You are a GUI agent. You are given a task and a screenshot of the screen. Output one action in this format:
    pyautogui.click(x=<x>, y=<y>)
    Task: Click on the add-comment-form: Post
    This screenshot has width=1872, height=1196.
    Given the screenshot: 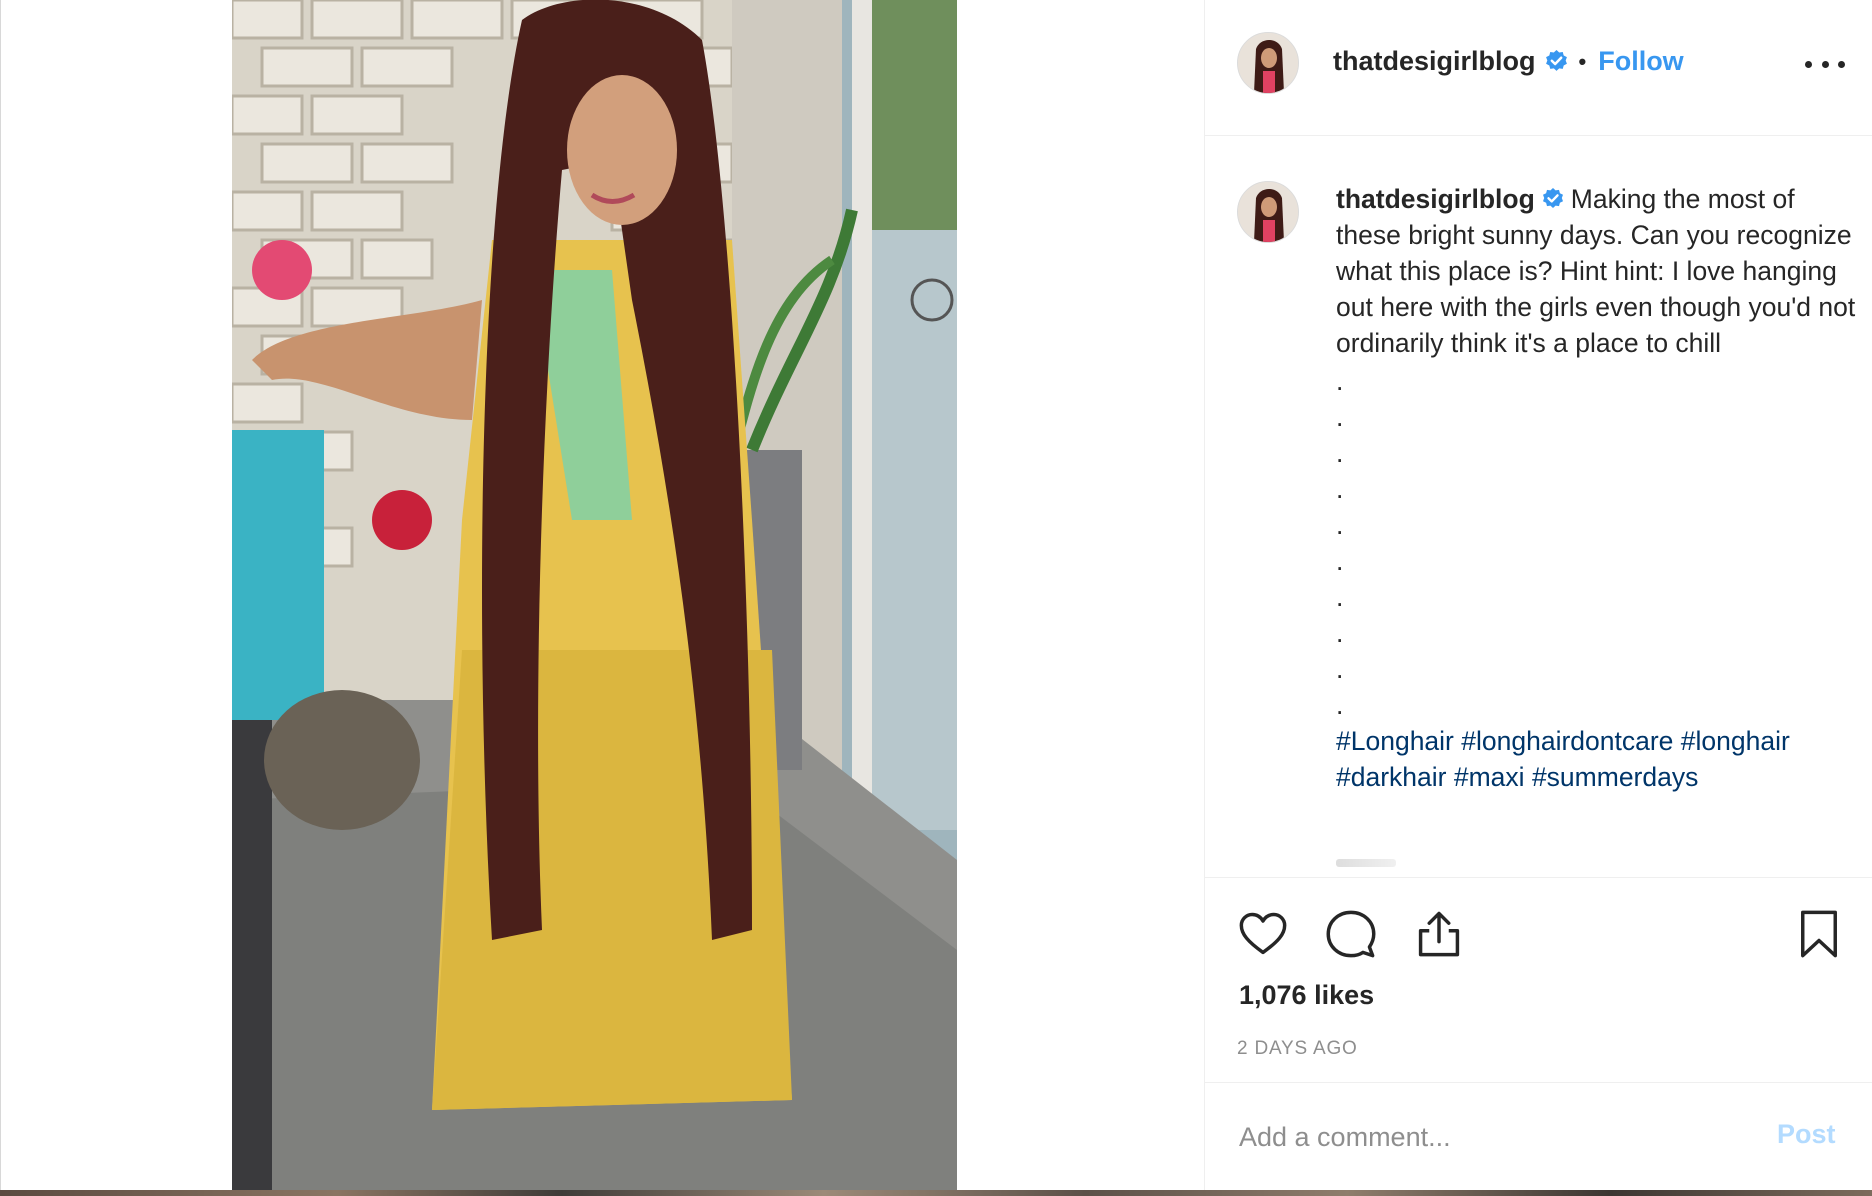 What is the action you would take?
    pyautogui.click(x=1538, y=1136)
    